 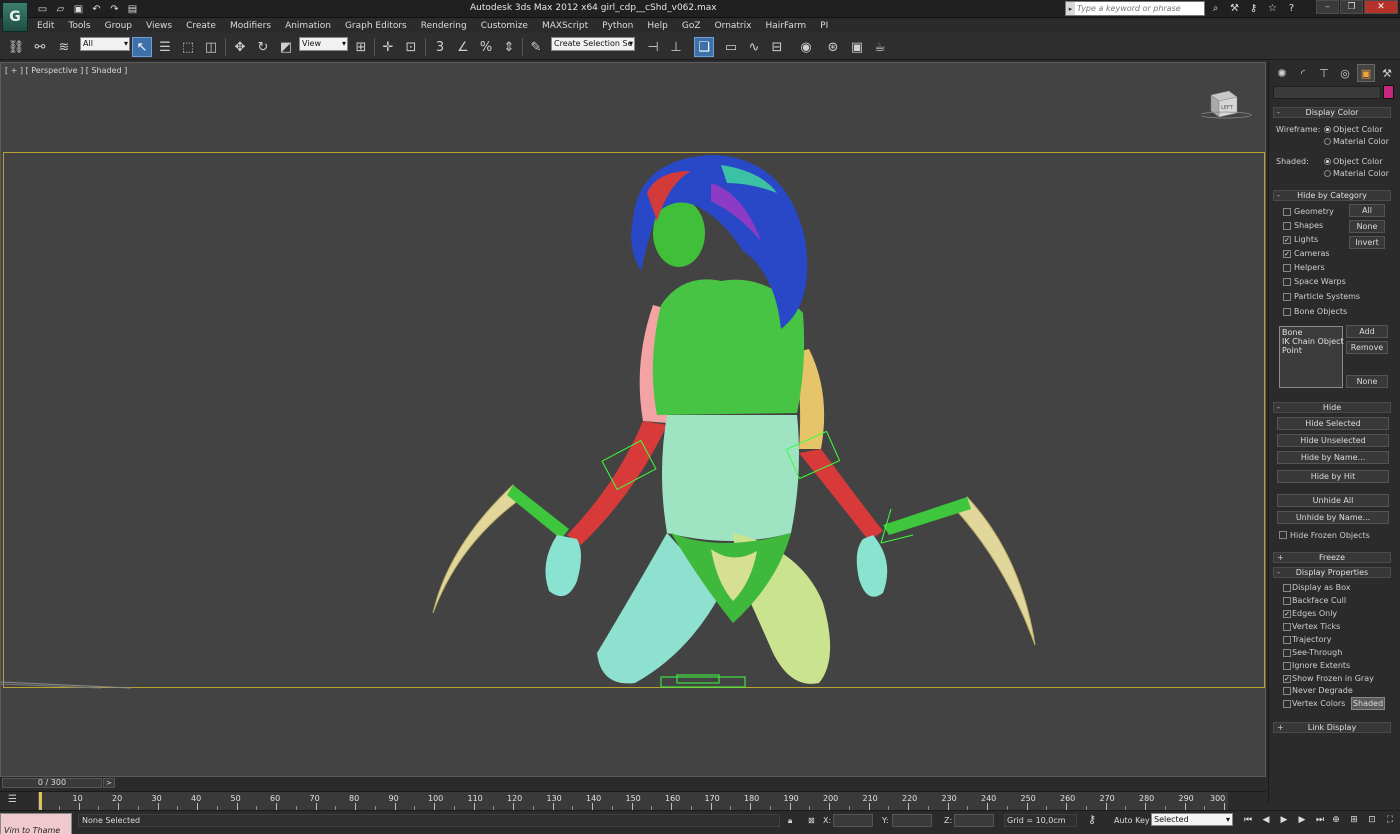 What do you see at coordinates (1287, 653) in the screenshot?
I see `see-through-checkbox` at bounding box center [1287, 653].